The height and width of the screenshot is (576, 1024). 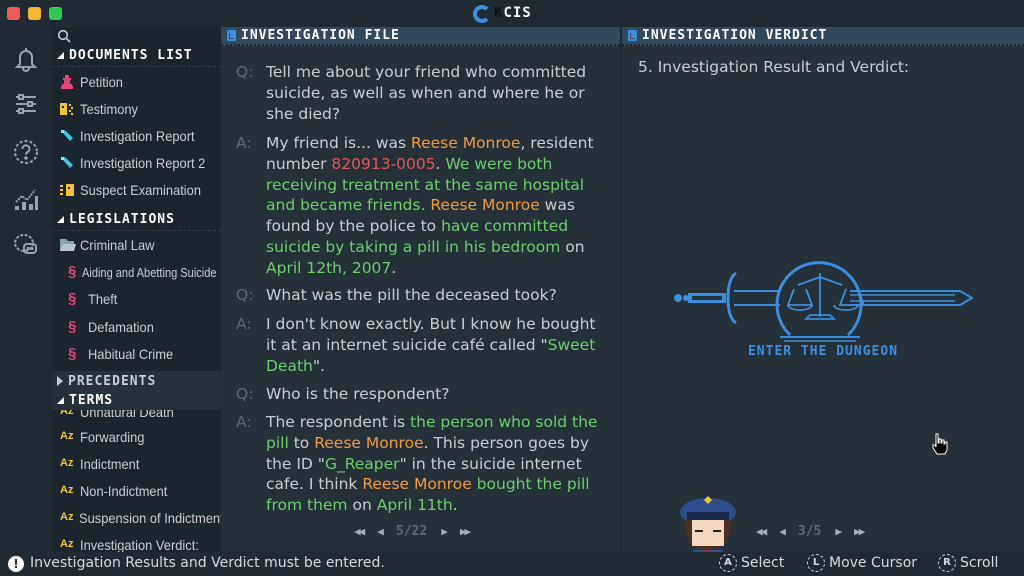 I want to click on file-pager: ◀◀ ◀ 5/22 ▶ ▶▶, so click(x=412, y=531).